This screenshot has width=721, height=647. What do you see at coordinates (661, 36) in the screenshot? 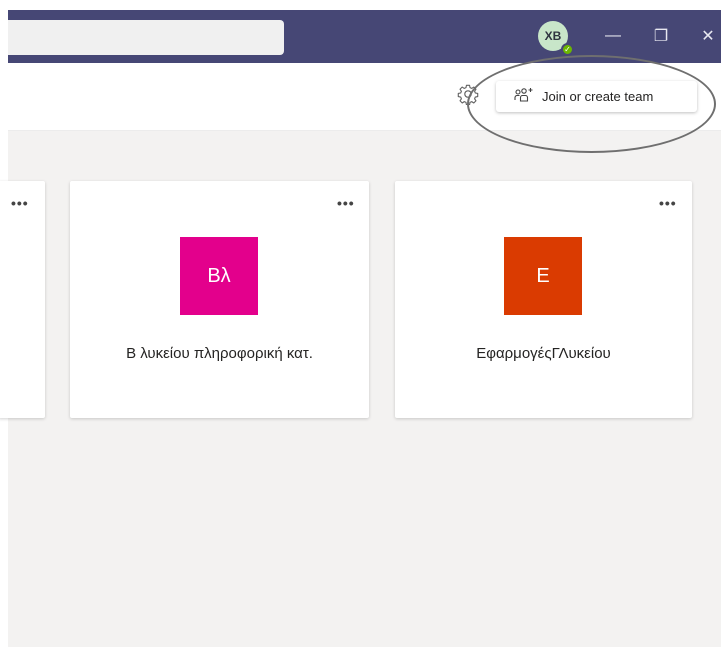
I see `maximize-button: ❐` at bounding box center [661, 36].